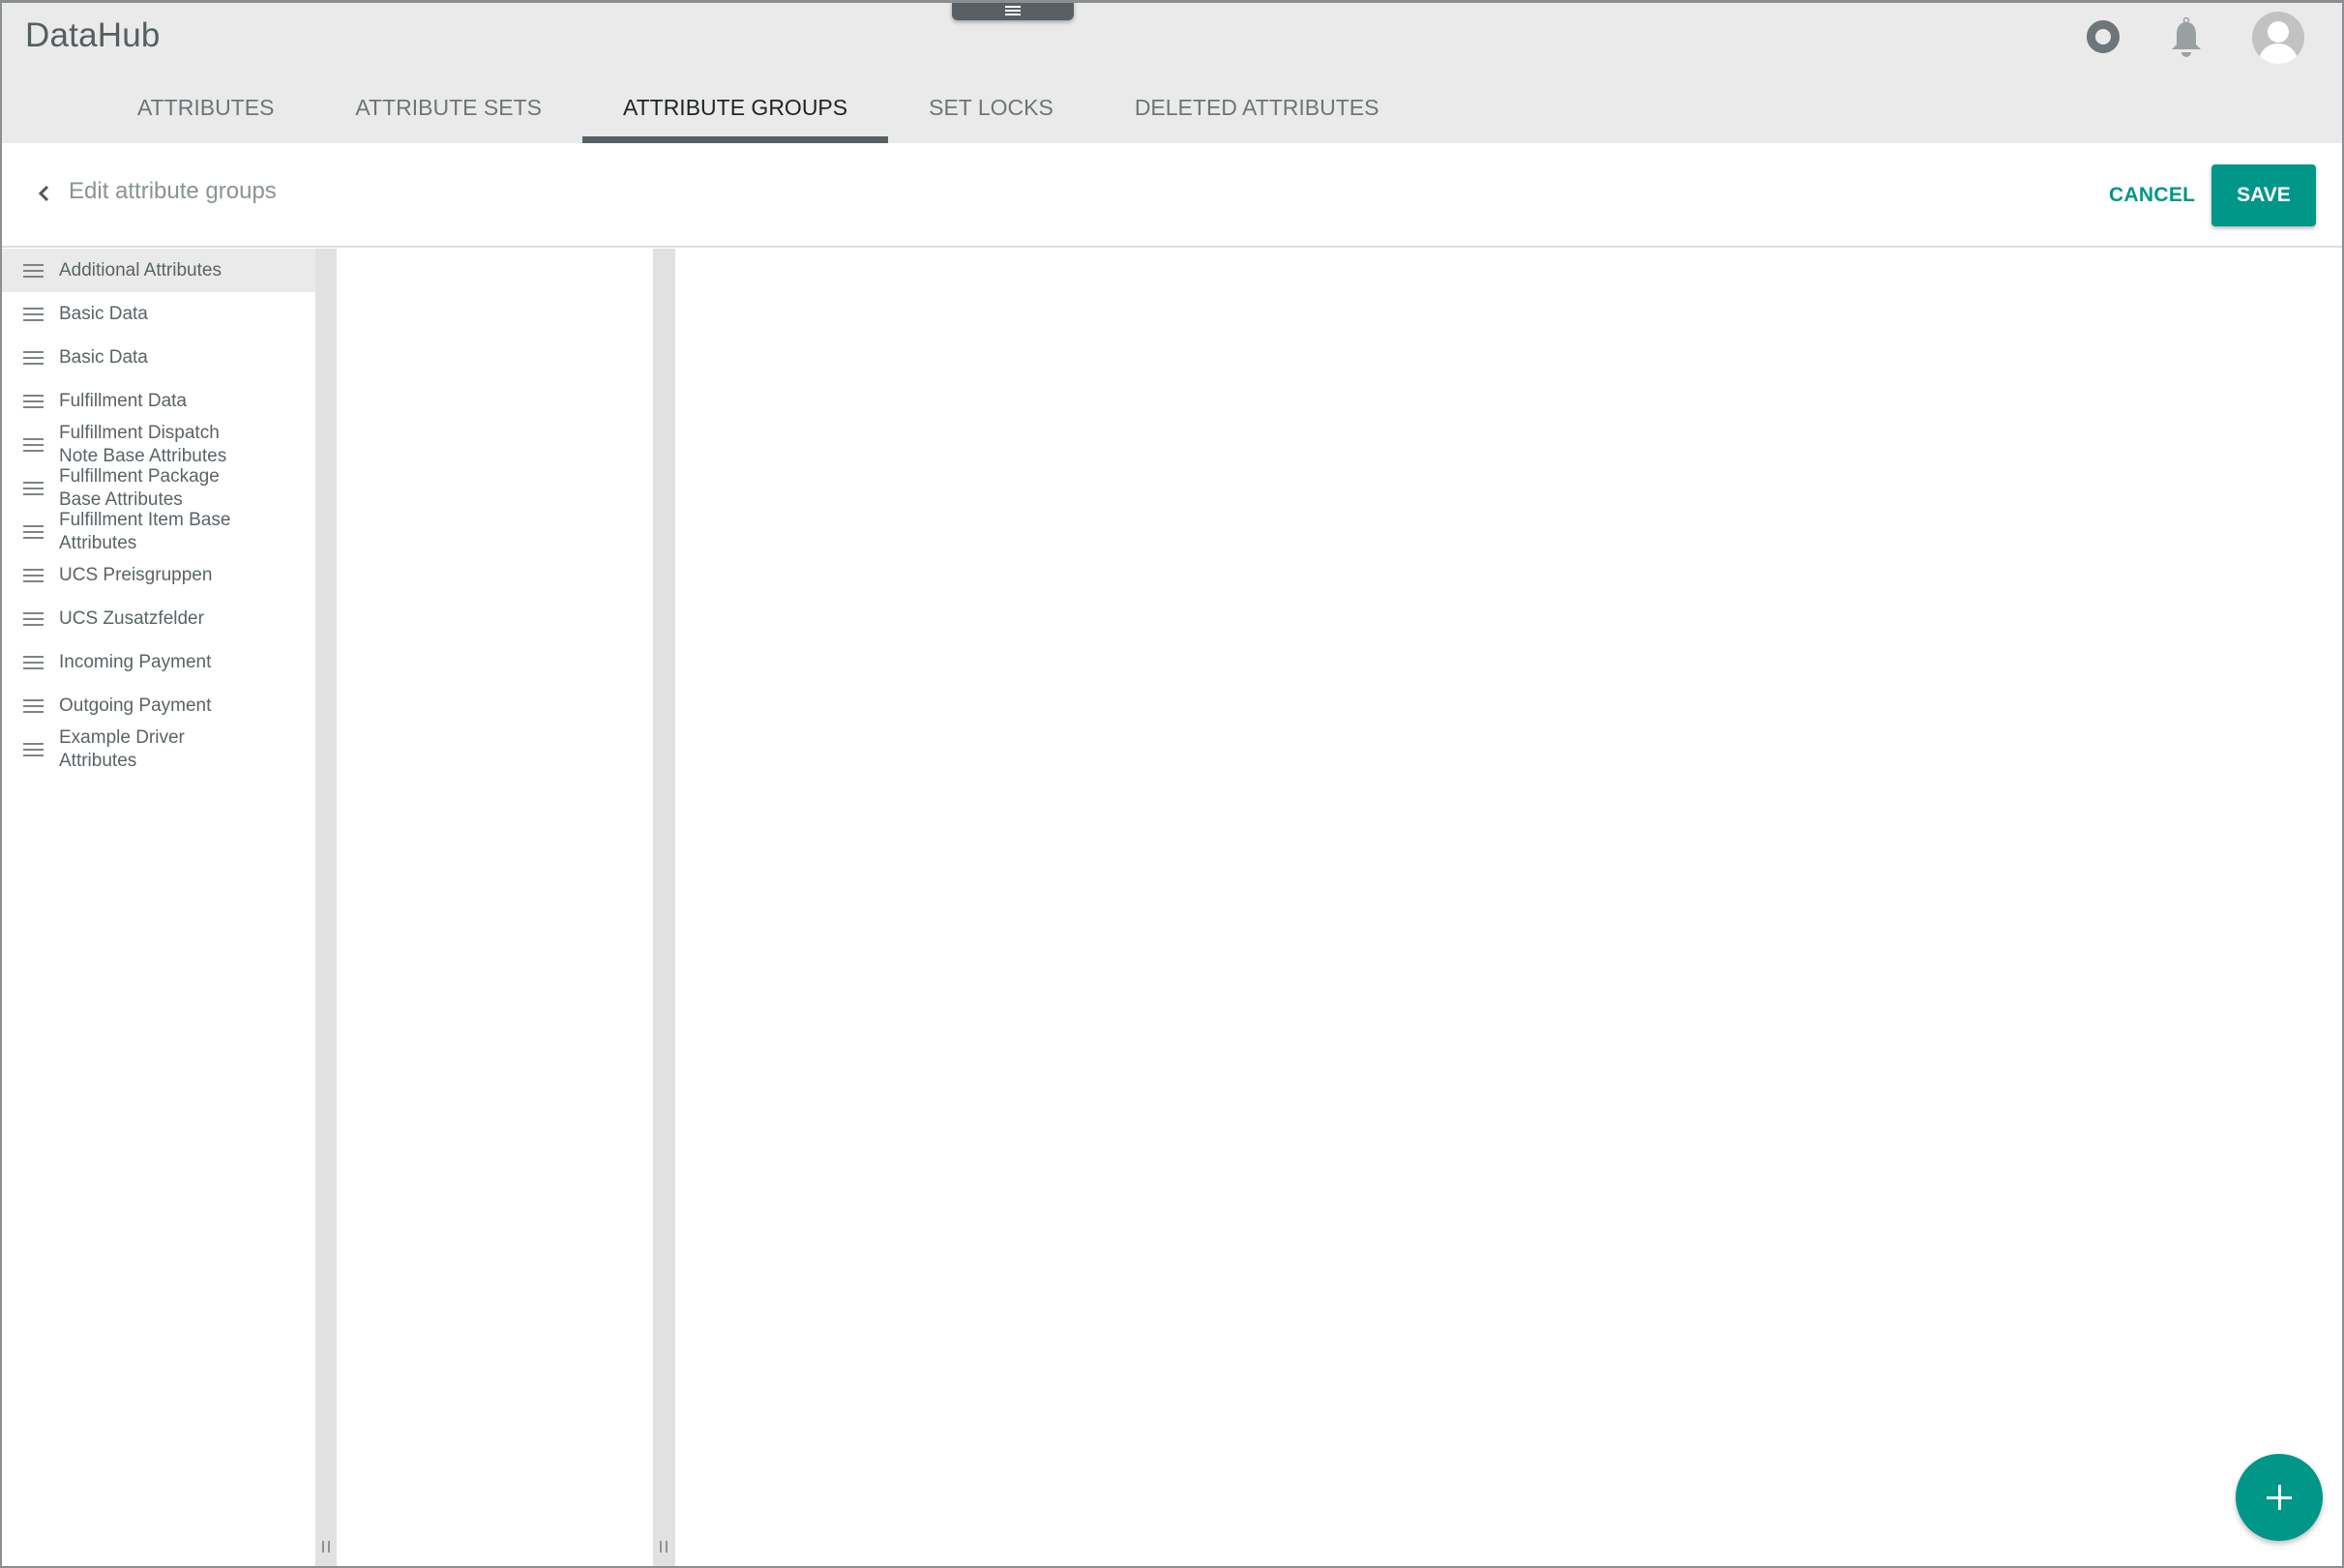 The image size is (2344, 1568). Describe the element at coordinates (1172, 195) in the screenshot. I see `edit-toolbar: Edit attribute groups CANCEL SAVE` at that location.